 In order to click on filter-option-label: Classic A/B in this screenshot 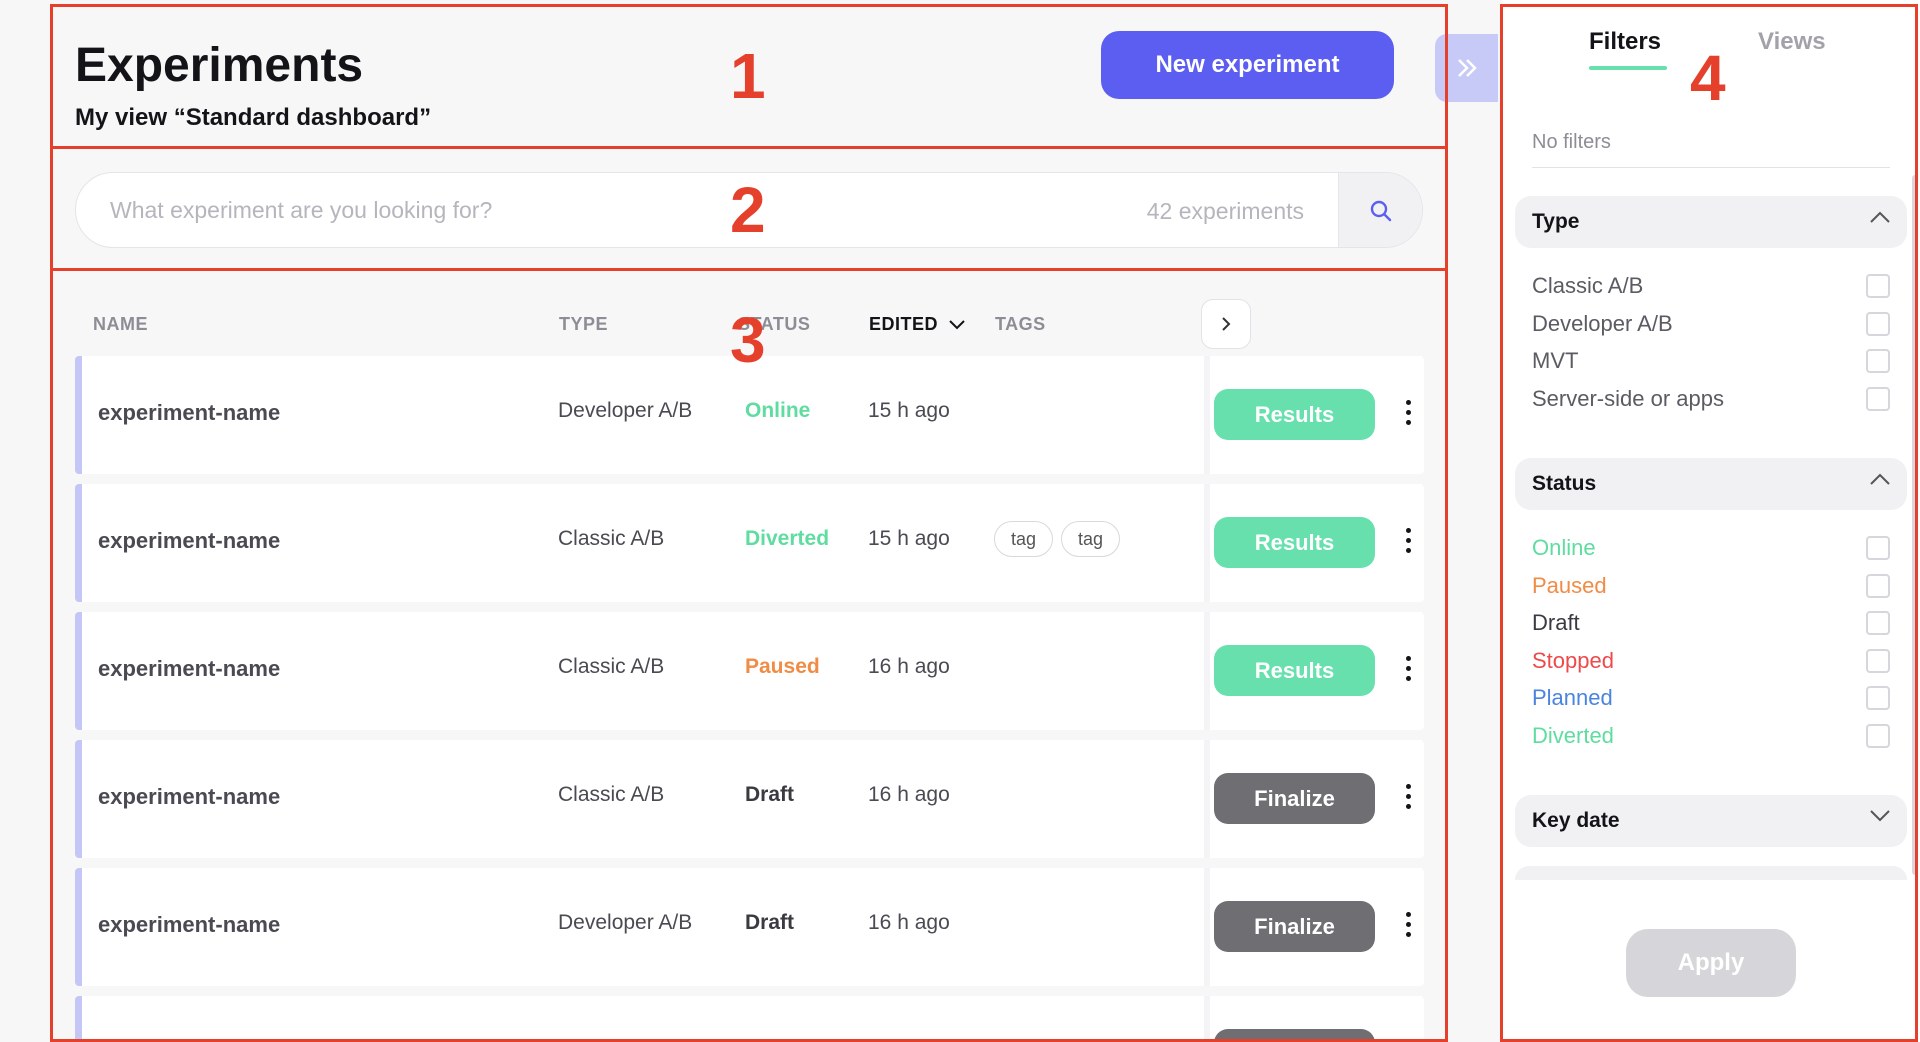, I will do `click(1588, 285)`.